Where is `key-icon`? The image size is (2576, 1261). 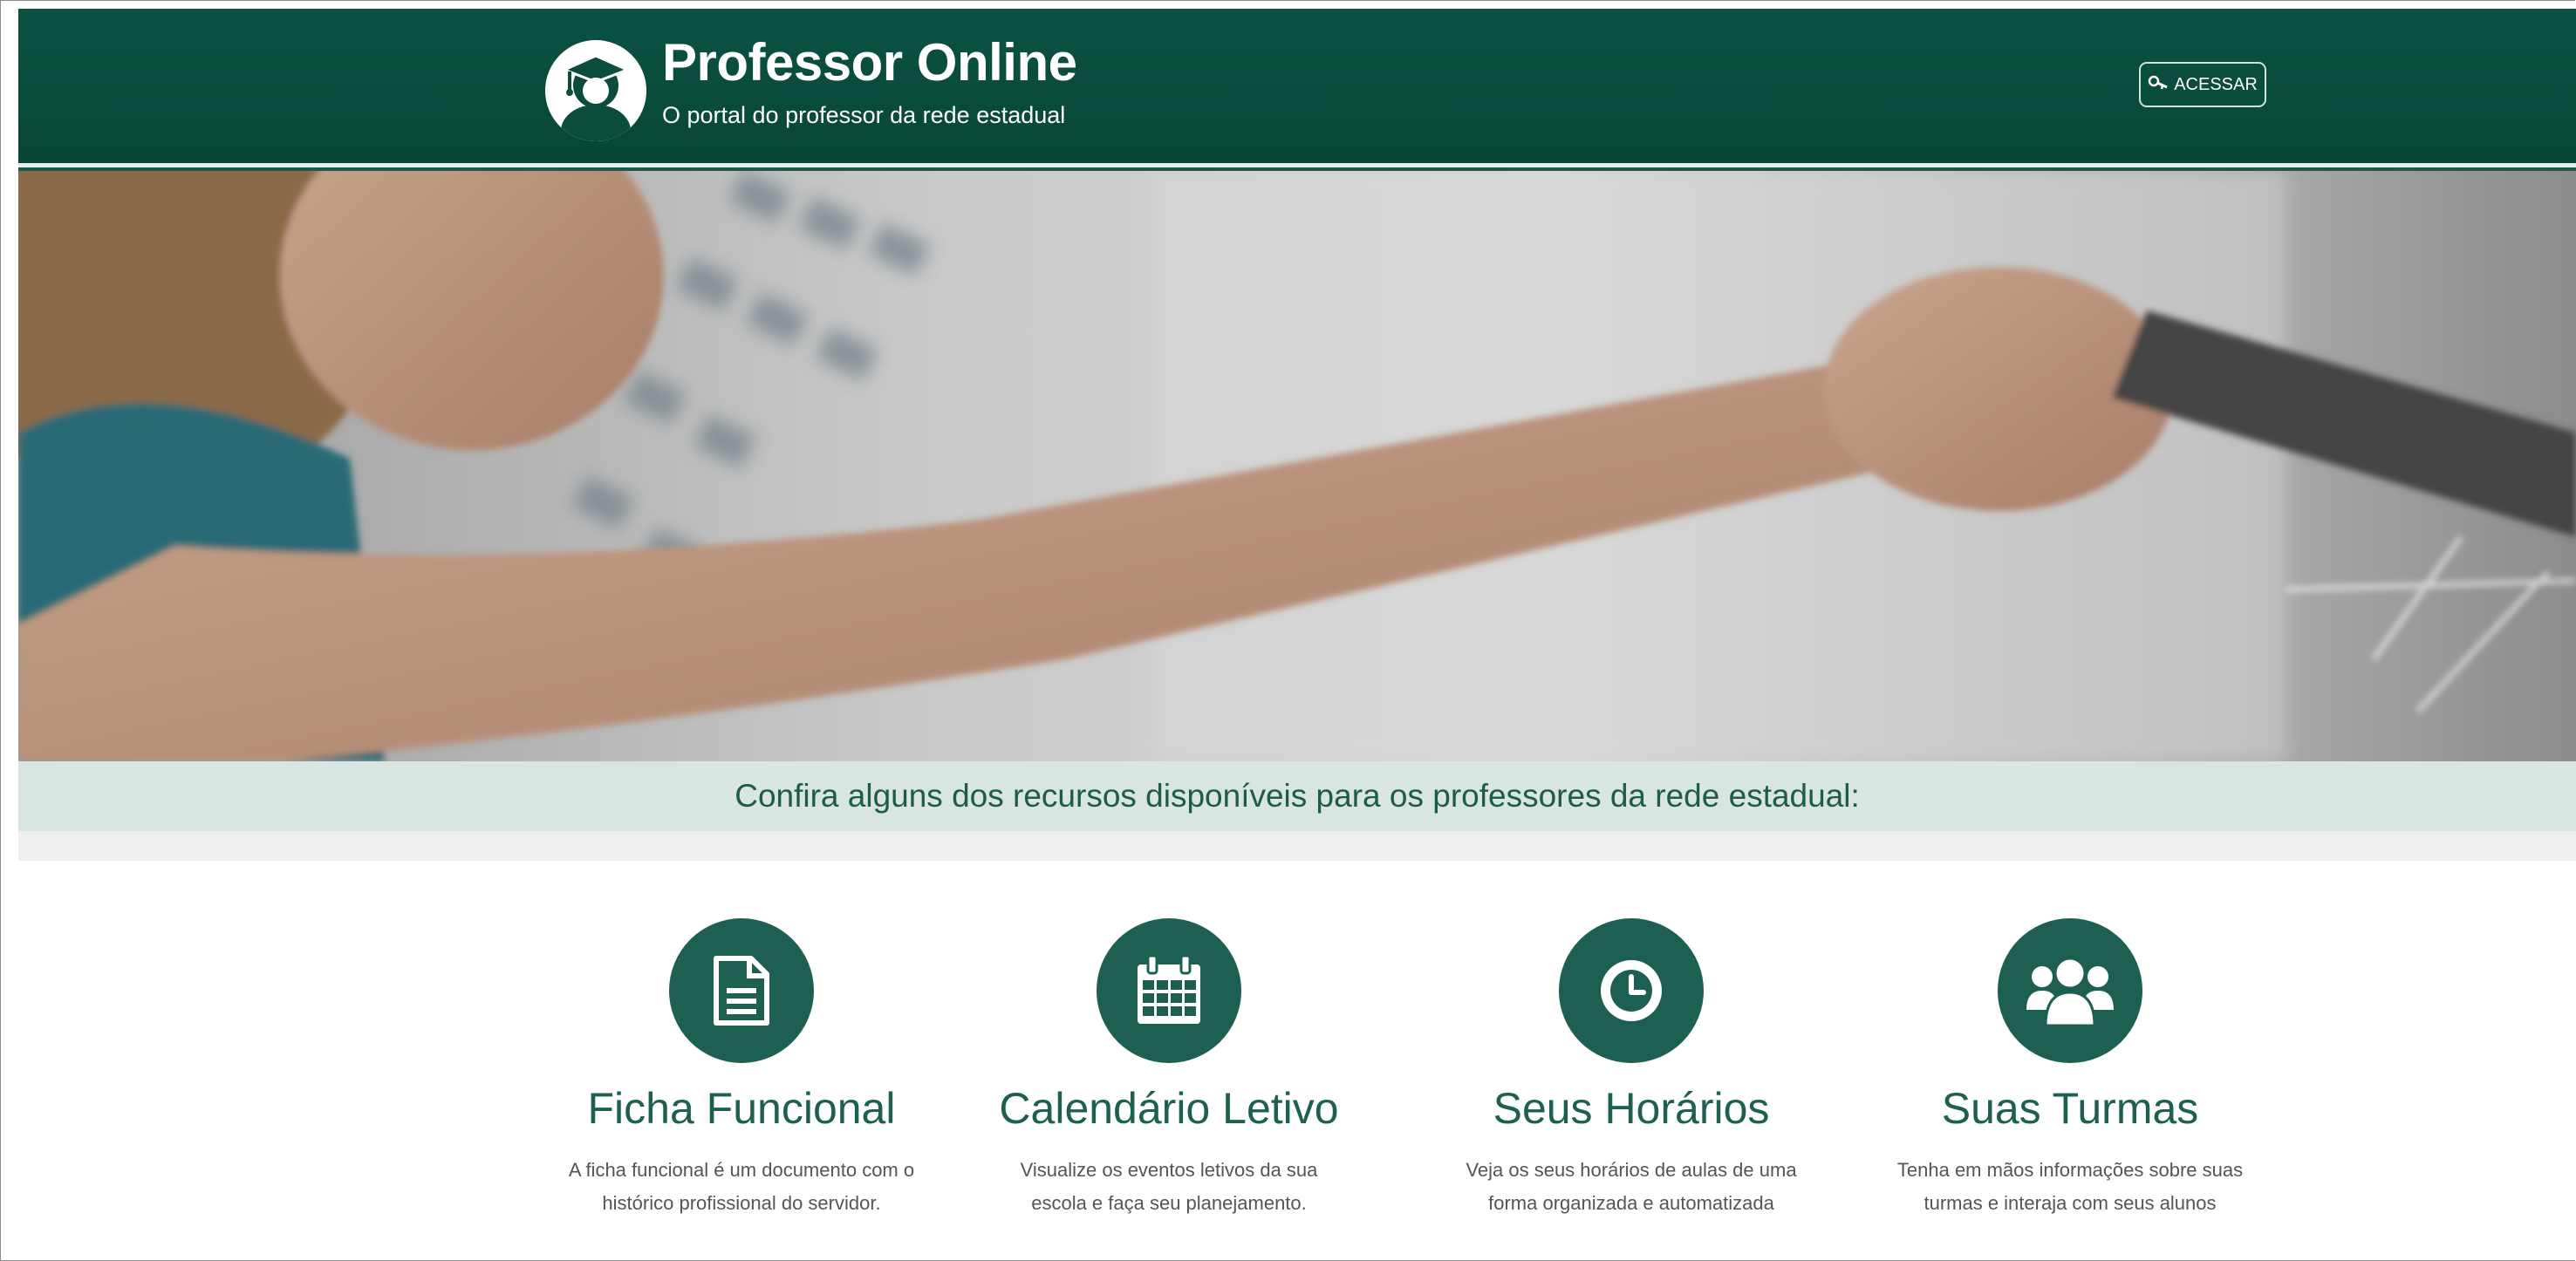 key-icon is located at coordinates (2158, 84).